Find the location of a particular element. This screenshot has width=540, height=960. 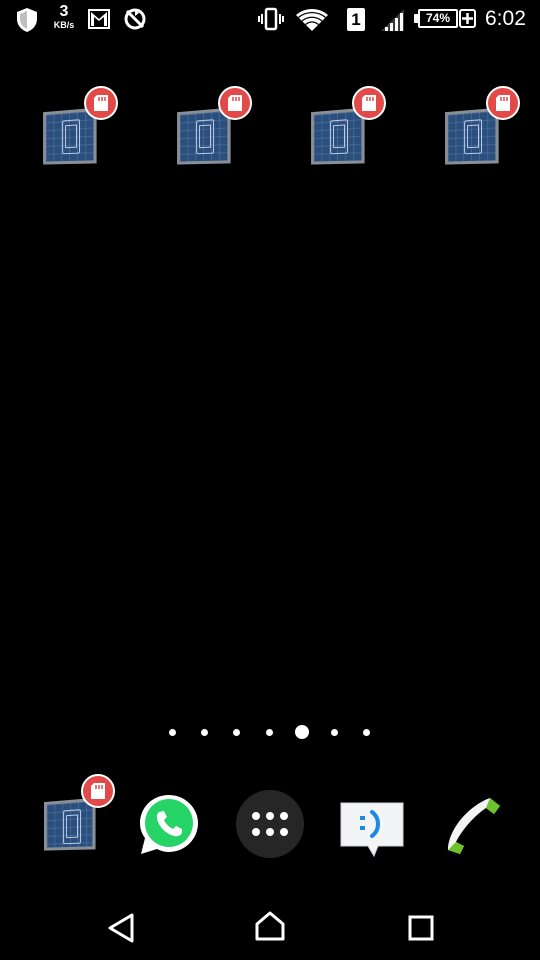

data-speed-indicator: 3 KB/s is located at coordinates (64, 17).